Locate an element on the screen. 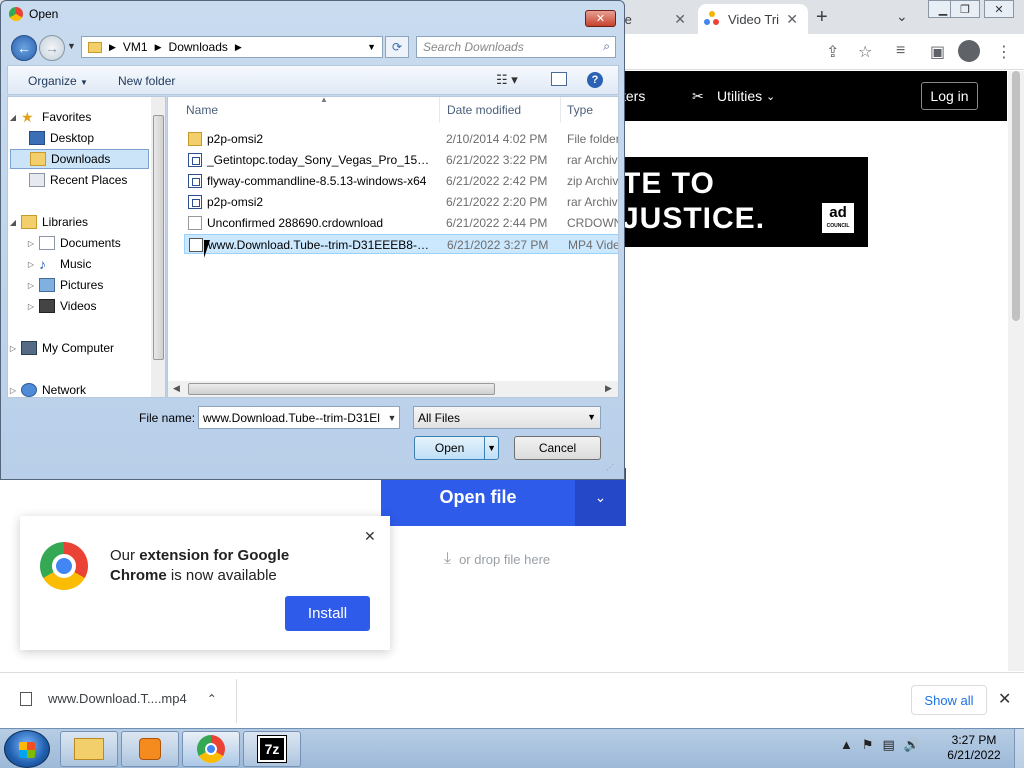 The height and width of the screenshot is (768, 1024). view-options-icon: ☷ ▾ is located at coordinates (507, 80).